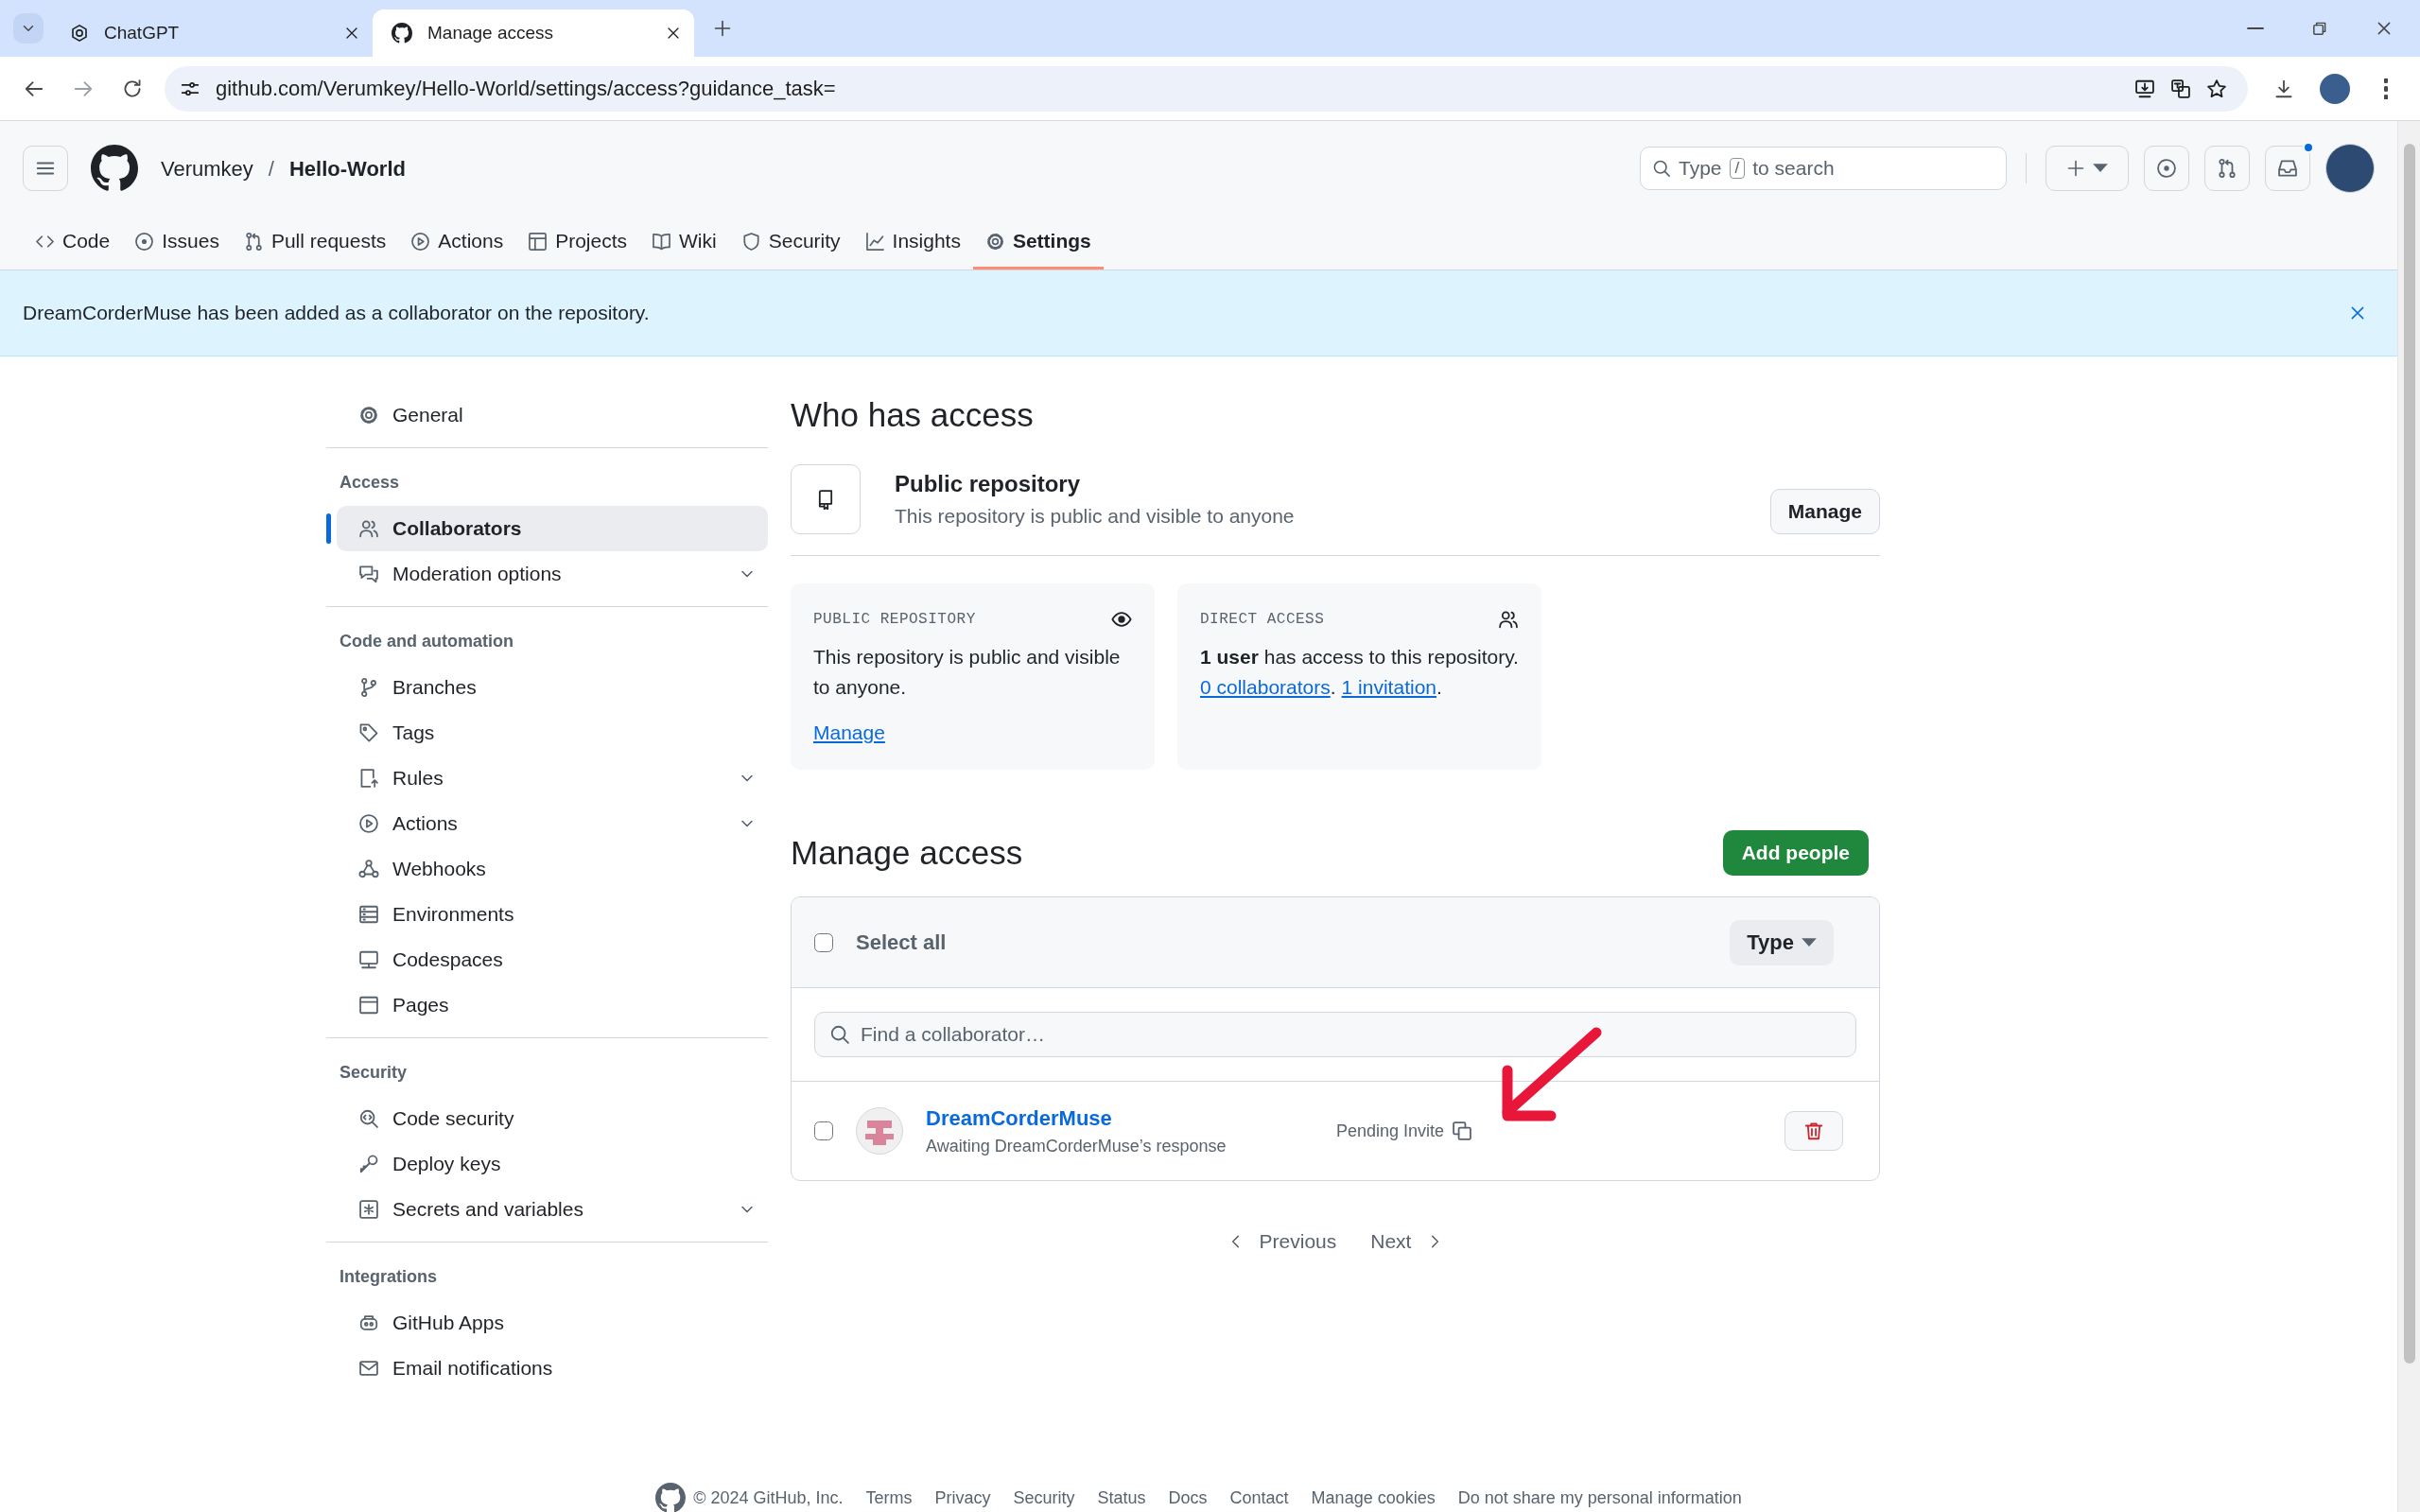 This screenshot has height=1512, width=2420. Describe the element at coordinates (553, 778) in the screenshot. I see `sidebar-item: Rules` at that location.